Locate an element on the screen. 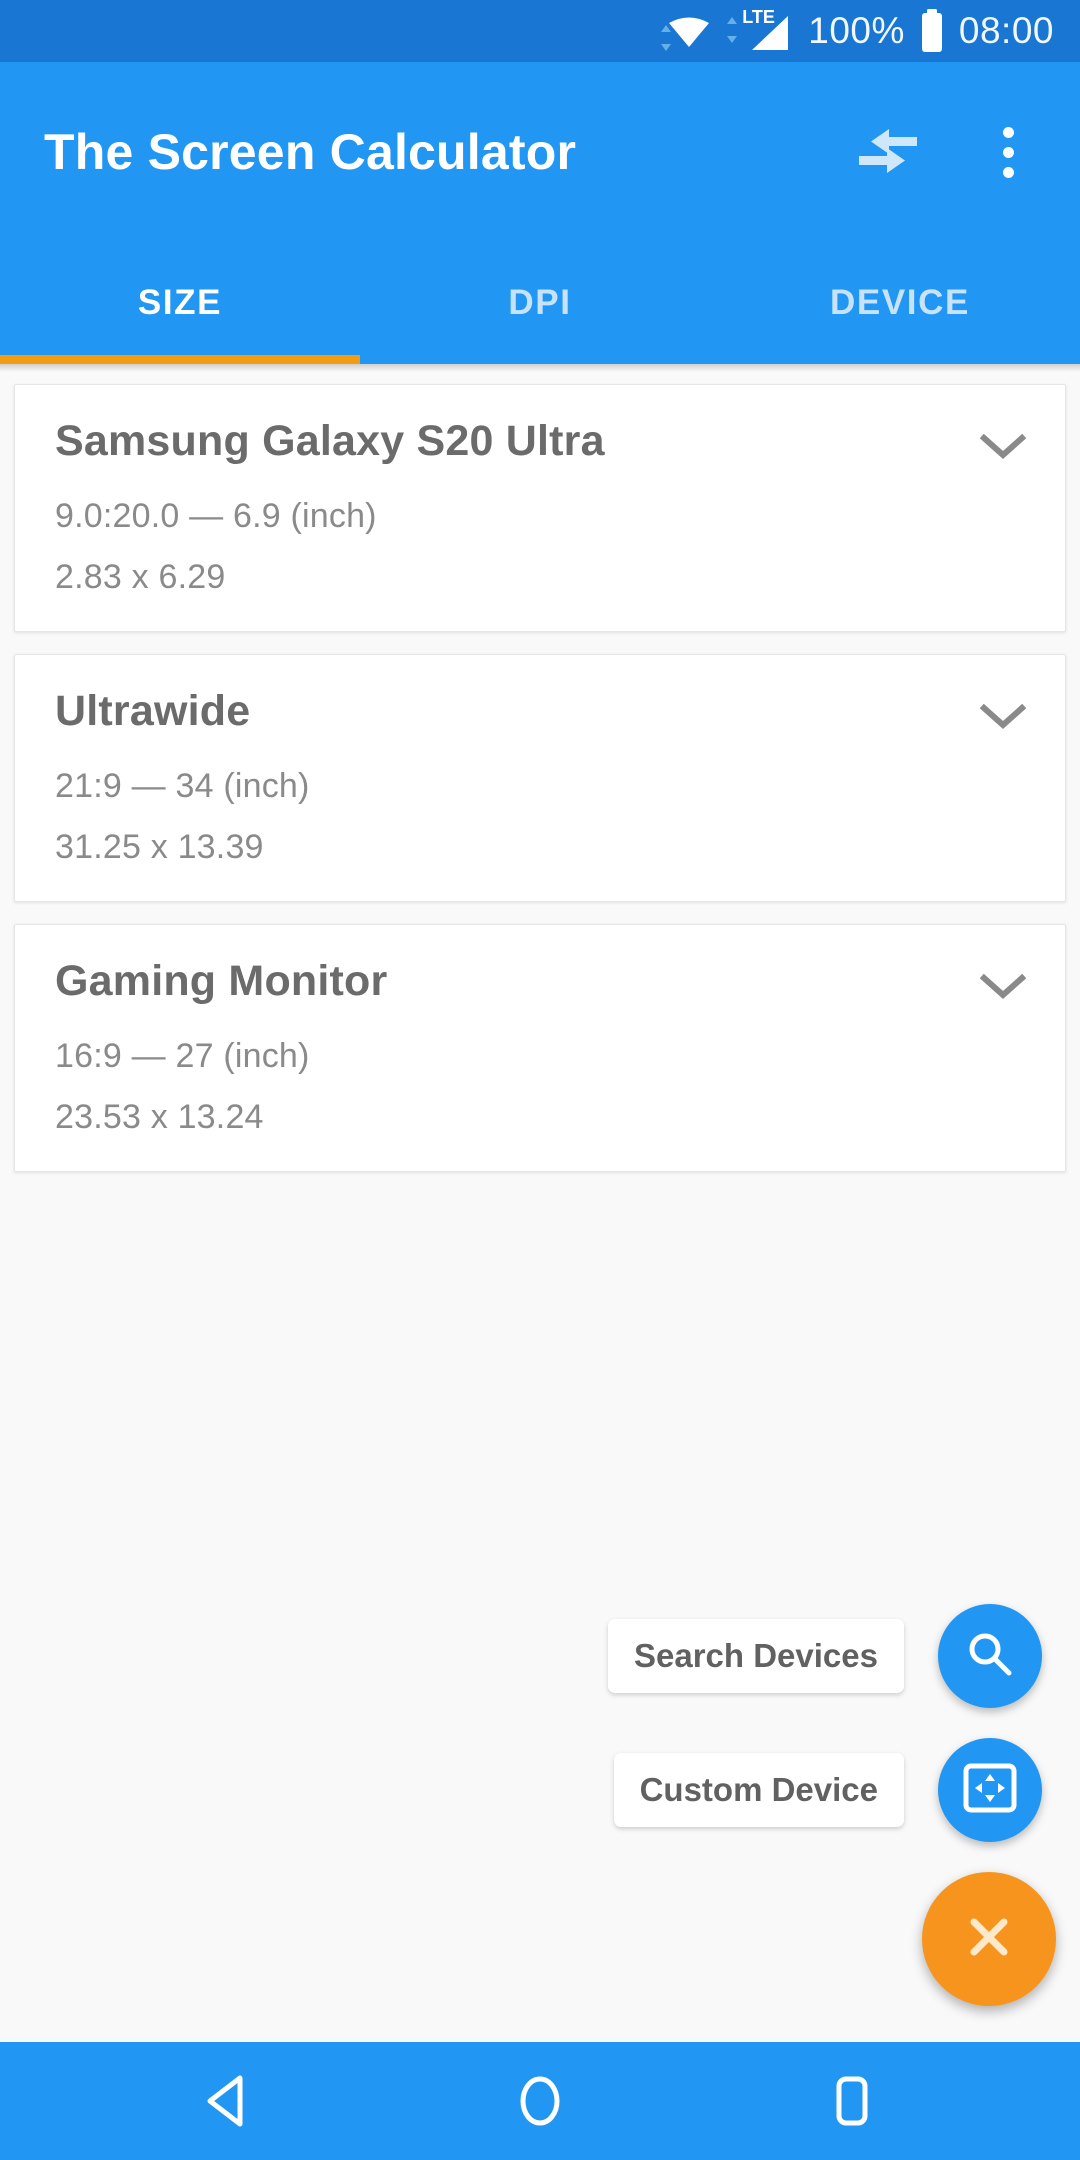  tab-size: SIZE is located at coordinates (180, 303).